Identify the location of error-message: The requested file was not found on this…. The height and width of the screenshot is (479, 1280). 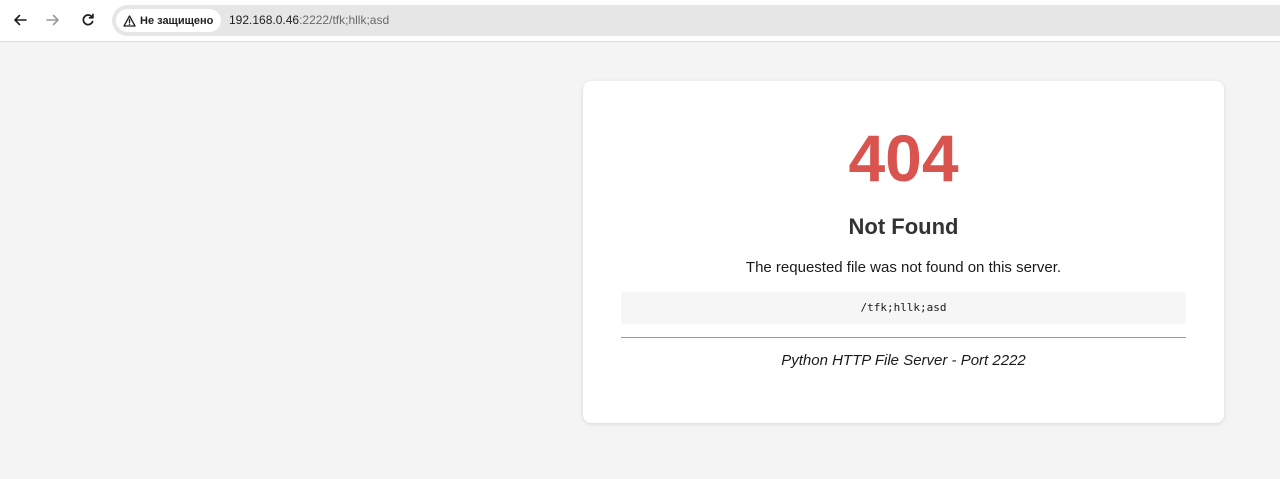
(903, 267).